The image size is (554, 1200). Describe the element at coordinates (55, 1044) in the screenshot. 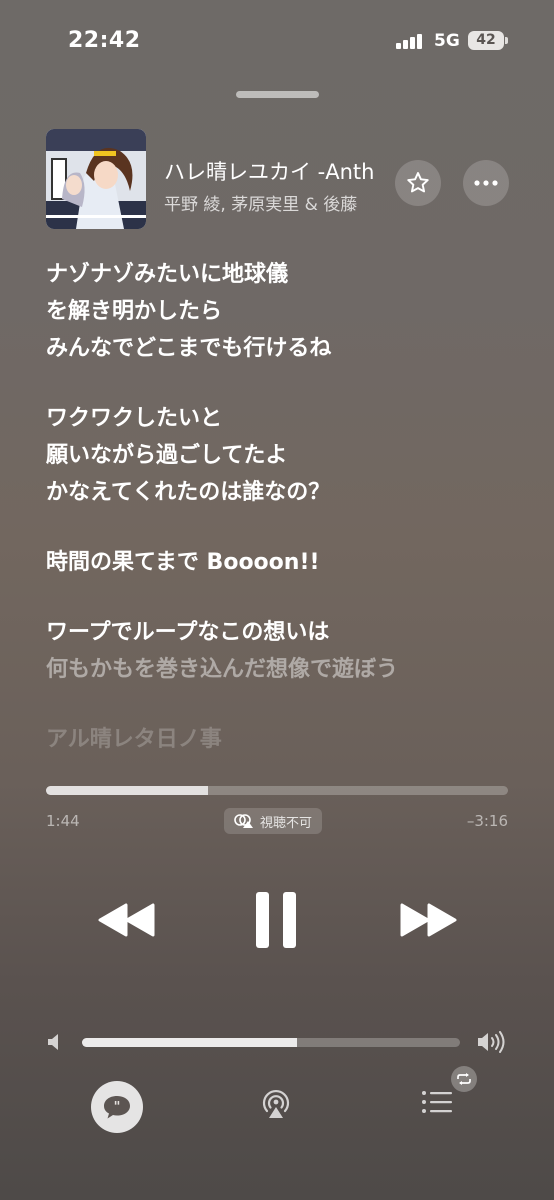

I see `volume-low-icon` at that location.